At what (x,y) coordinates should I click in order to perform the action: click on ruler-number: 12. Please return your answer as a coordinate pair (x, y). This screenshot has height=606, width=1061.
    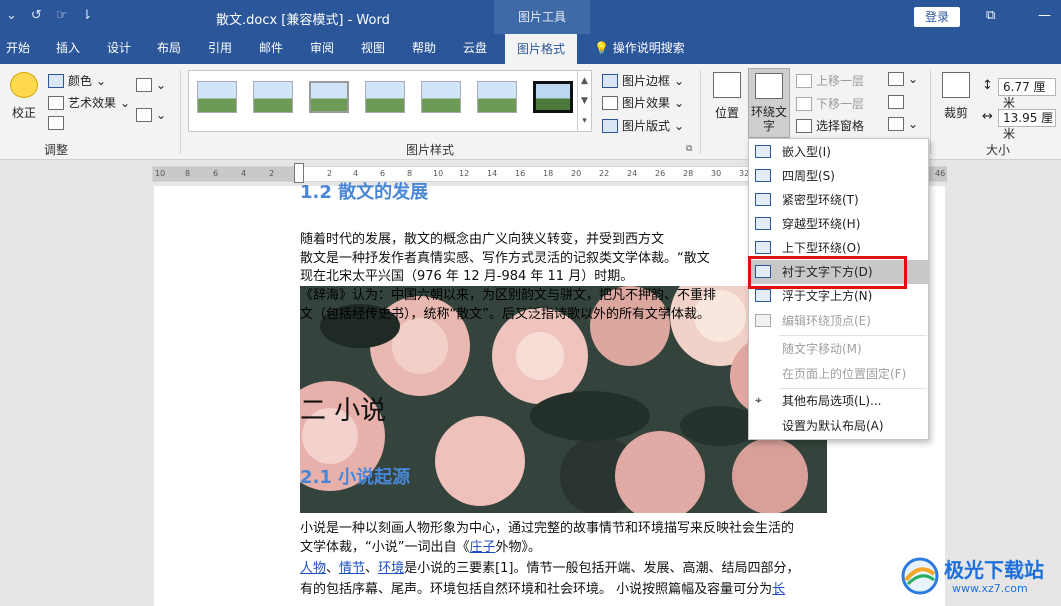
    Looking at the image, I should click on (464, 173).